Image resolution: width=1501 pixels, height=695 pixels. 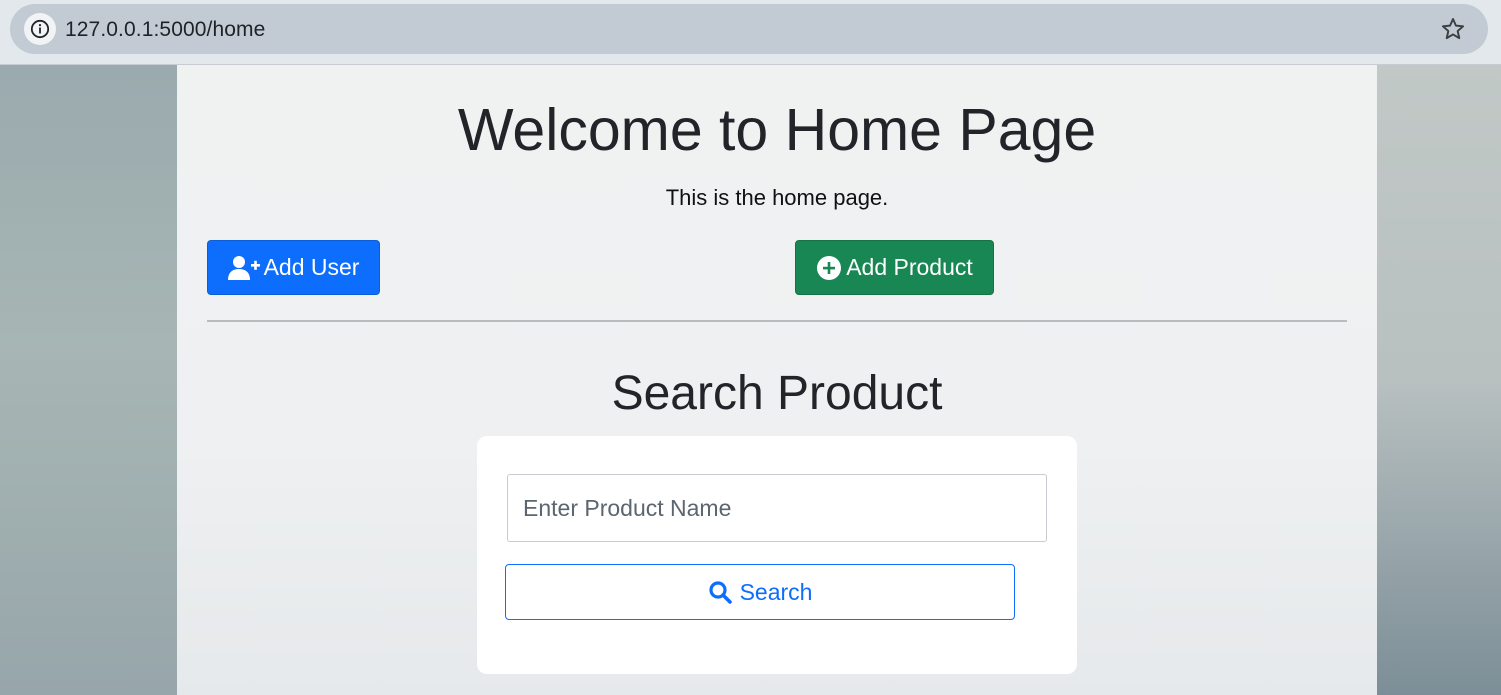 What do you see at coordinates (829, 267) in the screenshot?
I see `plus-circle-icon` at bounding box center [829, 267].